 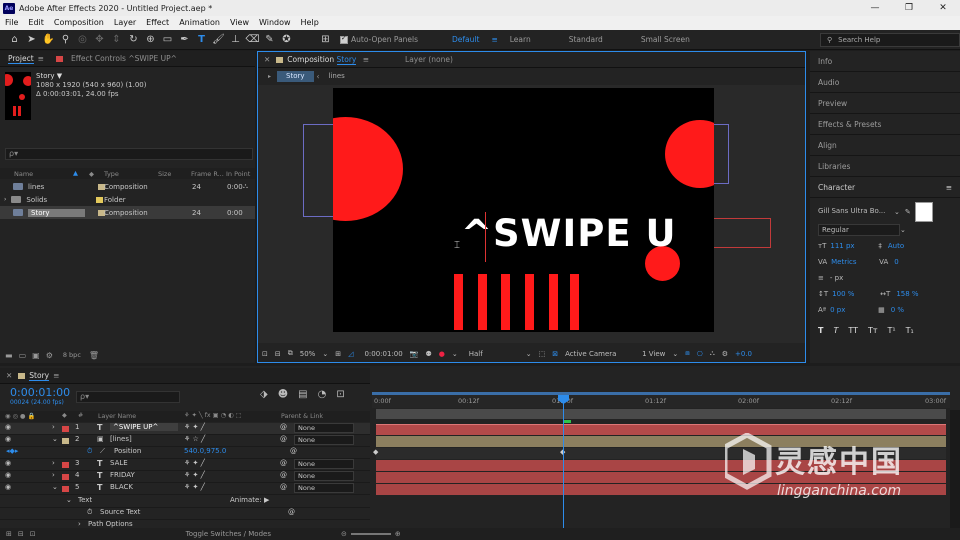 What do you see at coordinates (330, 60) in the screenshot?
I see `tab-composition: Composition Story ≡` at bounding box center [330, 60].